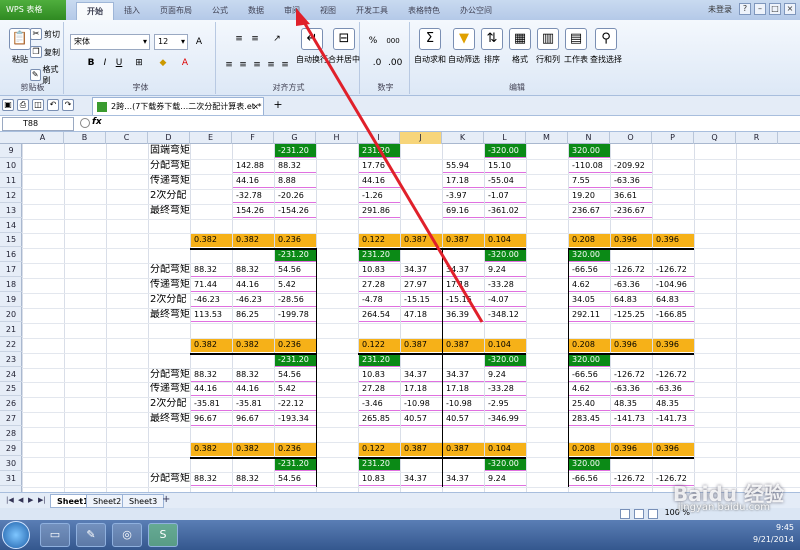  I want to click on cell-J22: 0.387, so click(421, 344).